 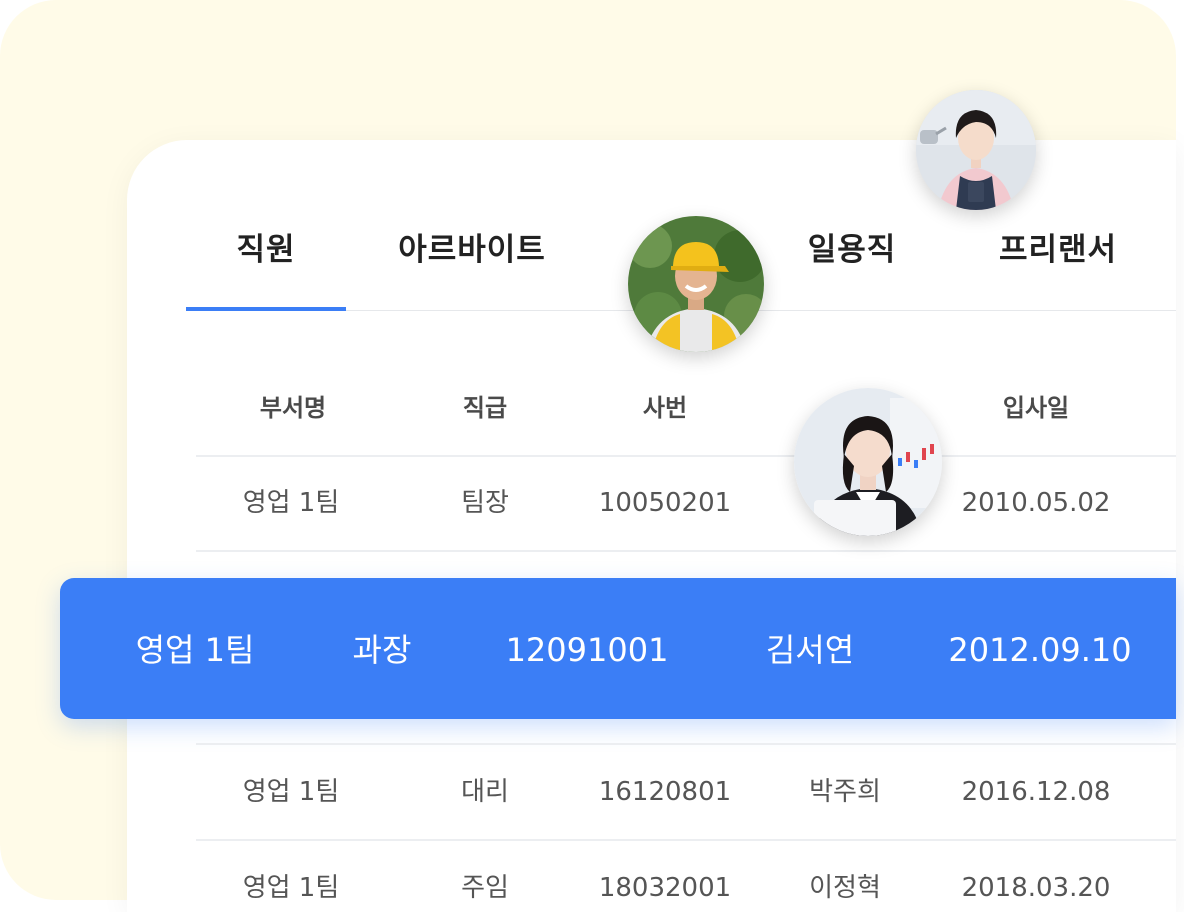 What do you see at coordinates (1036, 503) in the screenshot?
I see `row-1-hire-date: 2010.05.02` at bounding box center [1036, 503].